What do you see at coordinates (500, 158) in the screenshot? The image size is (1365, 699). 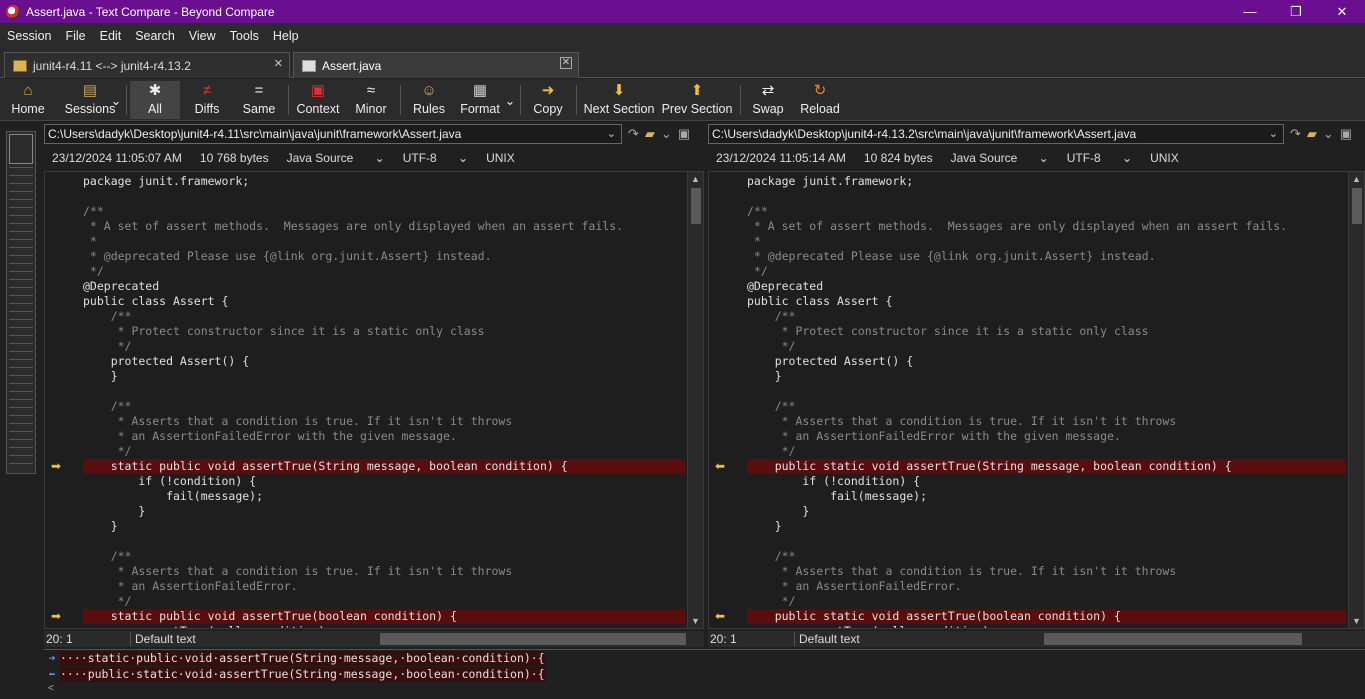 I see `line-ending: UNIX` at bounding box center [500, 158].